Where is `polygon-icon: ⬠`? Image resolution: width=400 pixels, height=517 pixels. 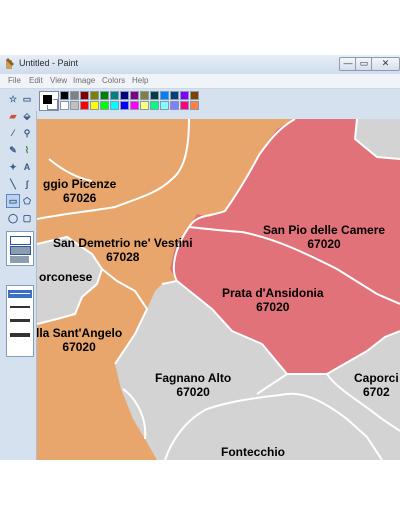
polygon-icon: ⬠ is located at coordinates (27, 201).